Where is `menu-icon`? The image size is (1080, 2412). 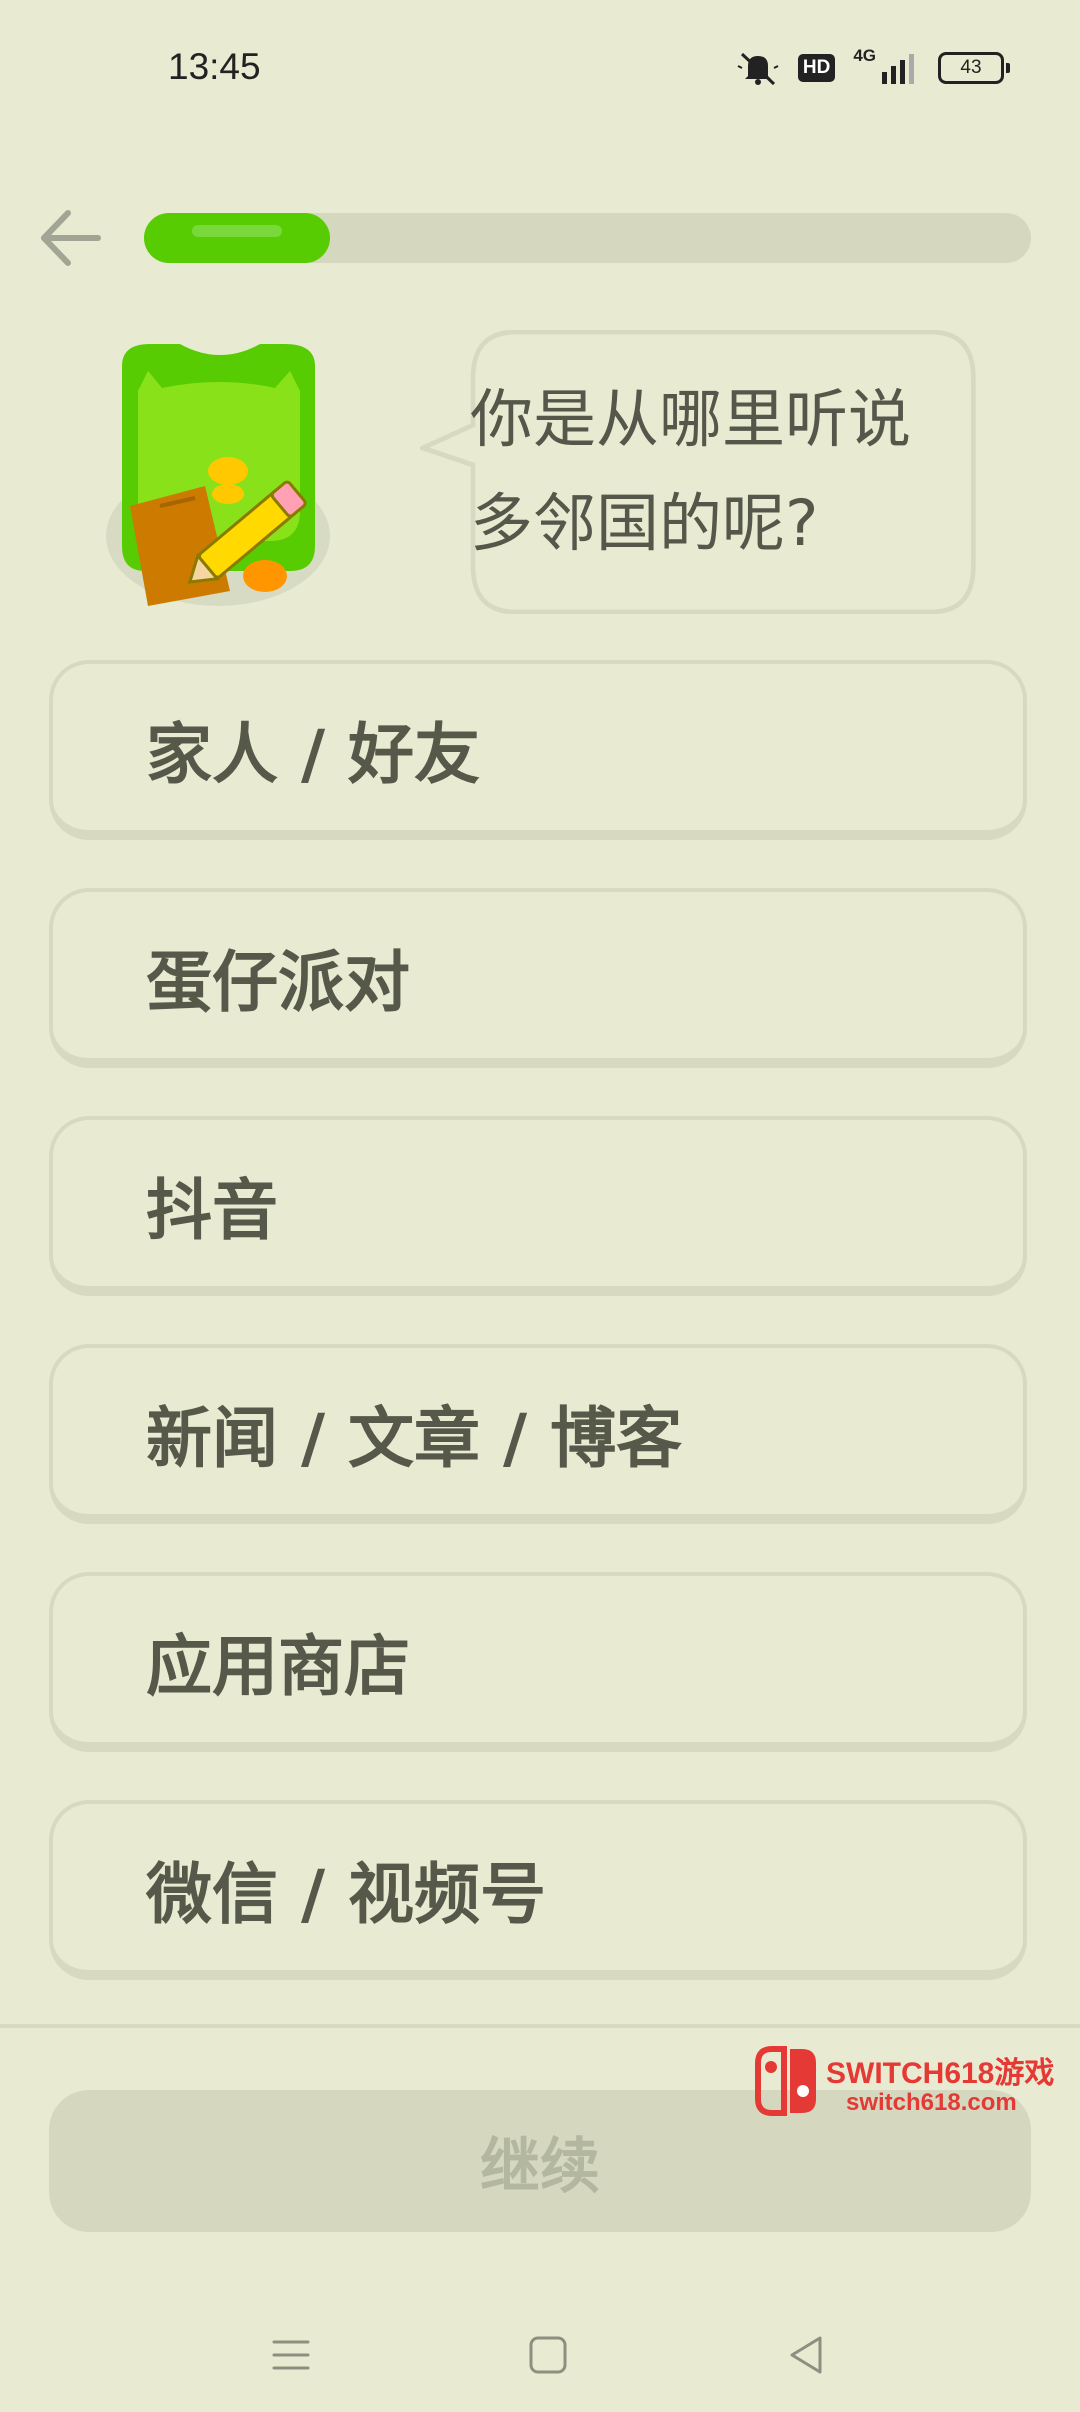 menu-icon is located at coordinates (291, 2355).